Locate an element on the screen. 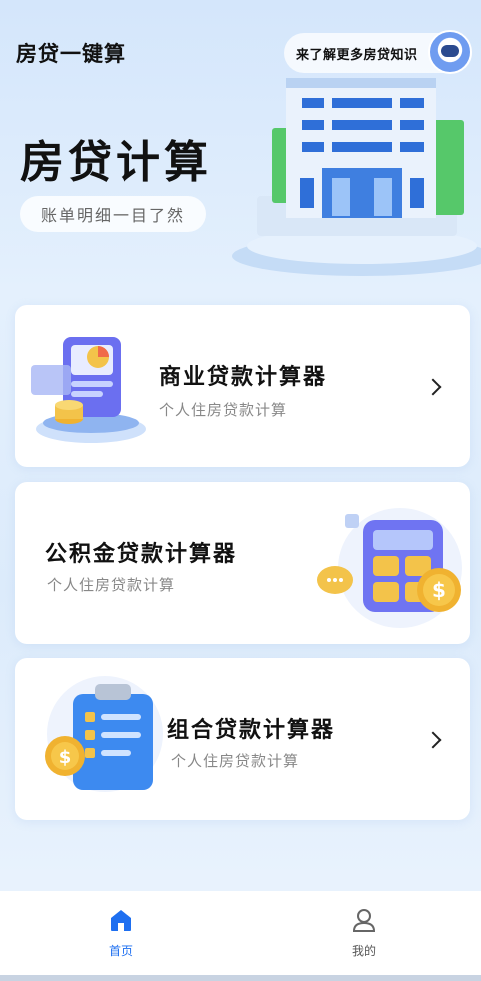 Image resolution: width=481 pixels, height=981 pixels. tab-home-label: 首页 is located at coordinates (120, 951).